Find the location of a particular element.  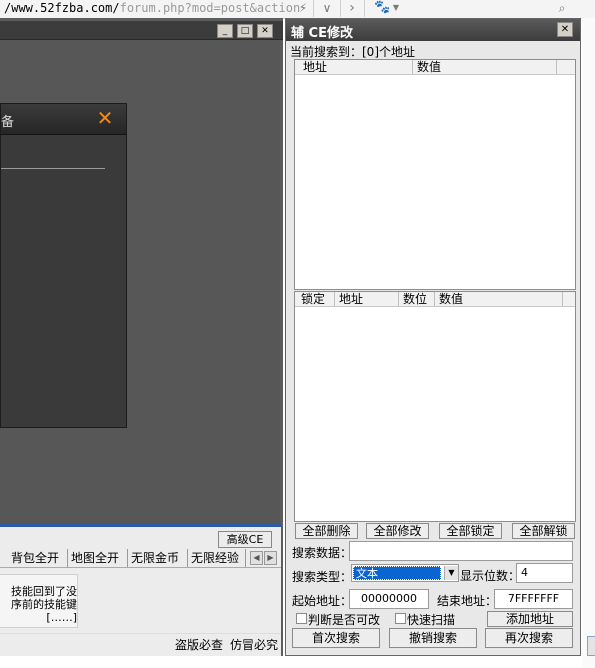

status-text: 盗版必查 is located at coordinates (199, 645).